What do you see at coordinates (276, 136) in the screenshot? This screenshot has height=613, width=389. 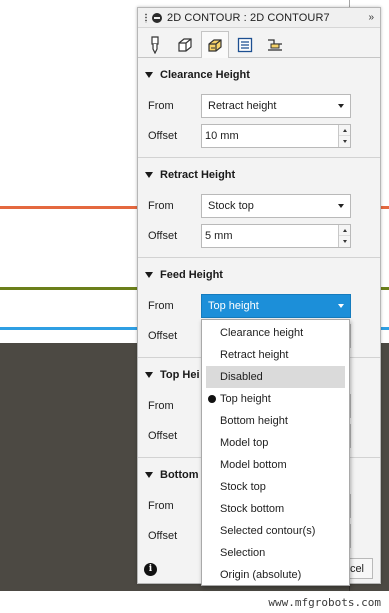 I see `clearance-offset-input: 10 mm` at bounding box center [276, 136].